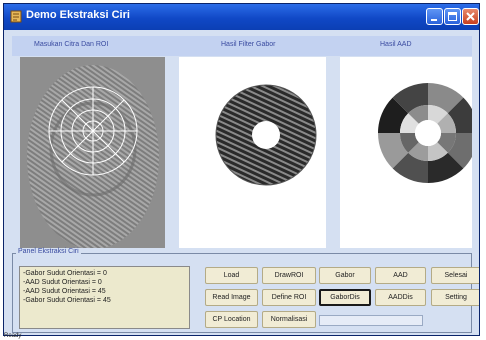  I want to click on gabor-image, so click(266, 135).